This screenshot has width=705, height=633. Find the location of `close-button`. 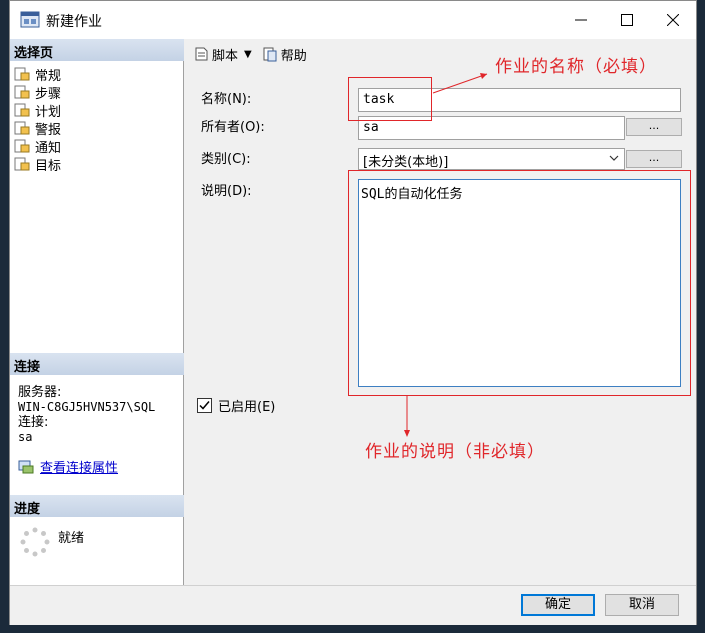

close-button is located at coordinates (673, 20).